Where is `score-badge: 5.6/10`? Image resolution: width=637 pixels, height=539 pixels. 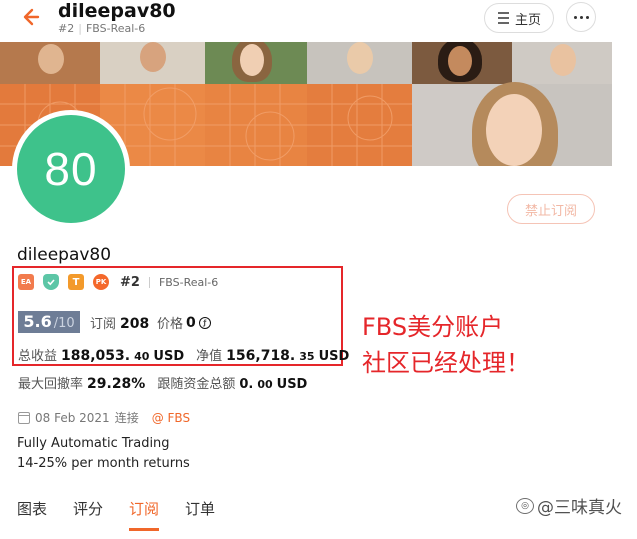 score-badge: 5.6/10 is located at coordinates (49, 322).